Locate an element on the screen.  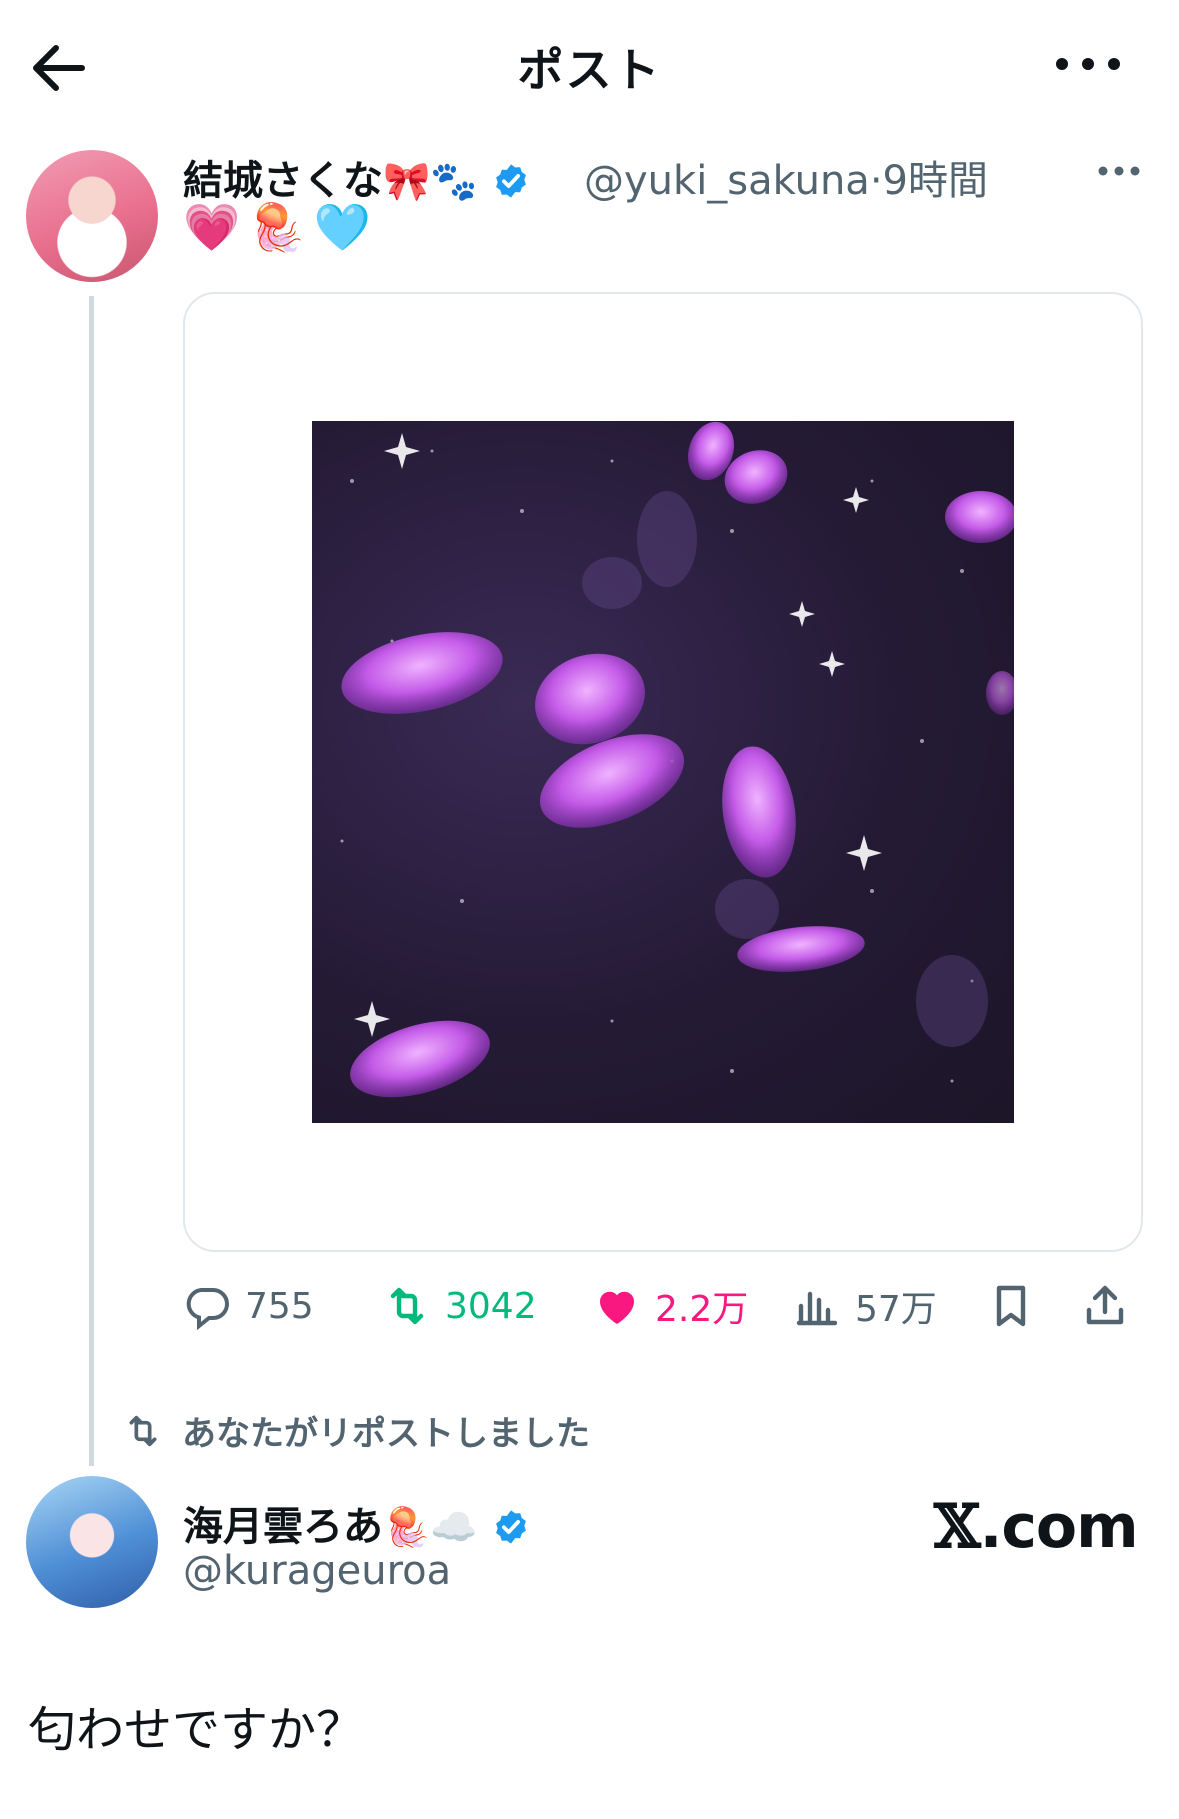
author-handle: @yuki_sakuna is located at coordinates (727, 181).